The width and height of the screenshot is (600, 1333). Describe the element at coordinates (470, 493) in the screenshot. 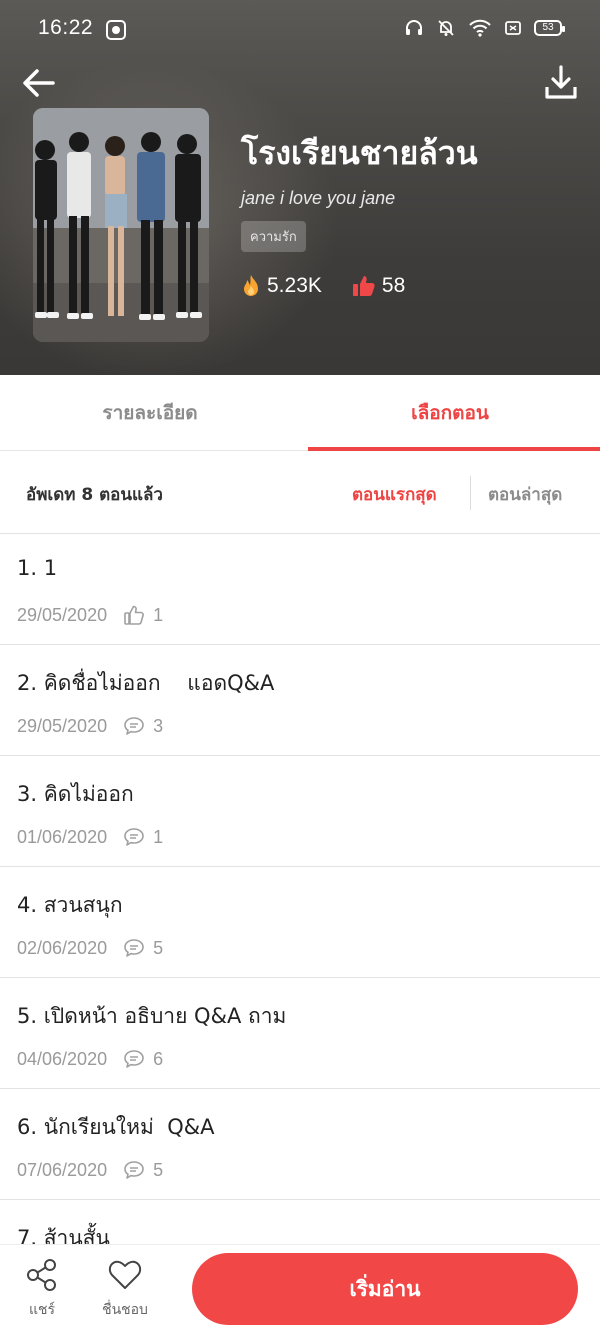

I see `sort-divider` at that location.